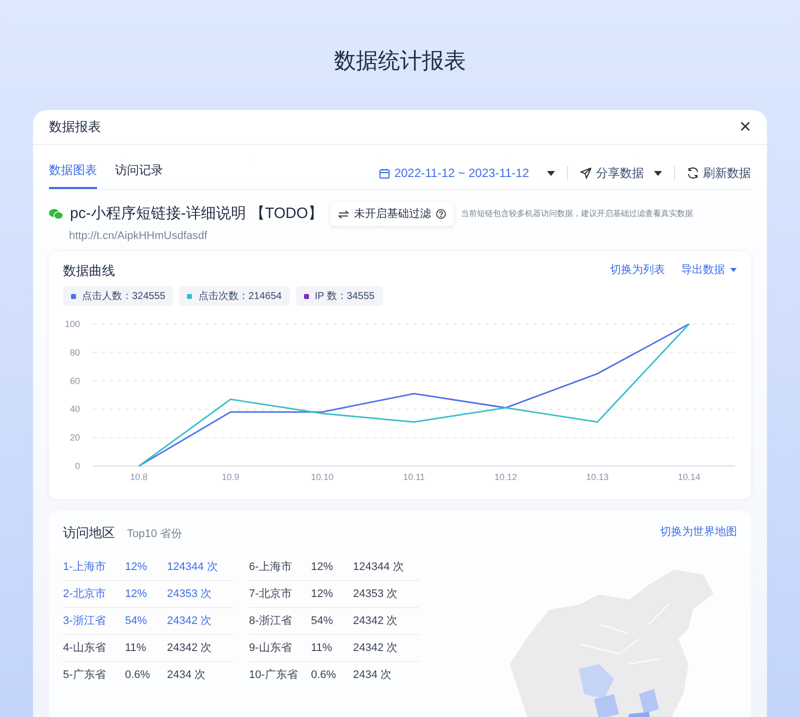  What do you see at coordinates (72, 324) in the screenshot?
I see `y-tick-label: 100` at bounding box center [72, 324].